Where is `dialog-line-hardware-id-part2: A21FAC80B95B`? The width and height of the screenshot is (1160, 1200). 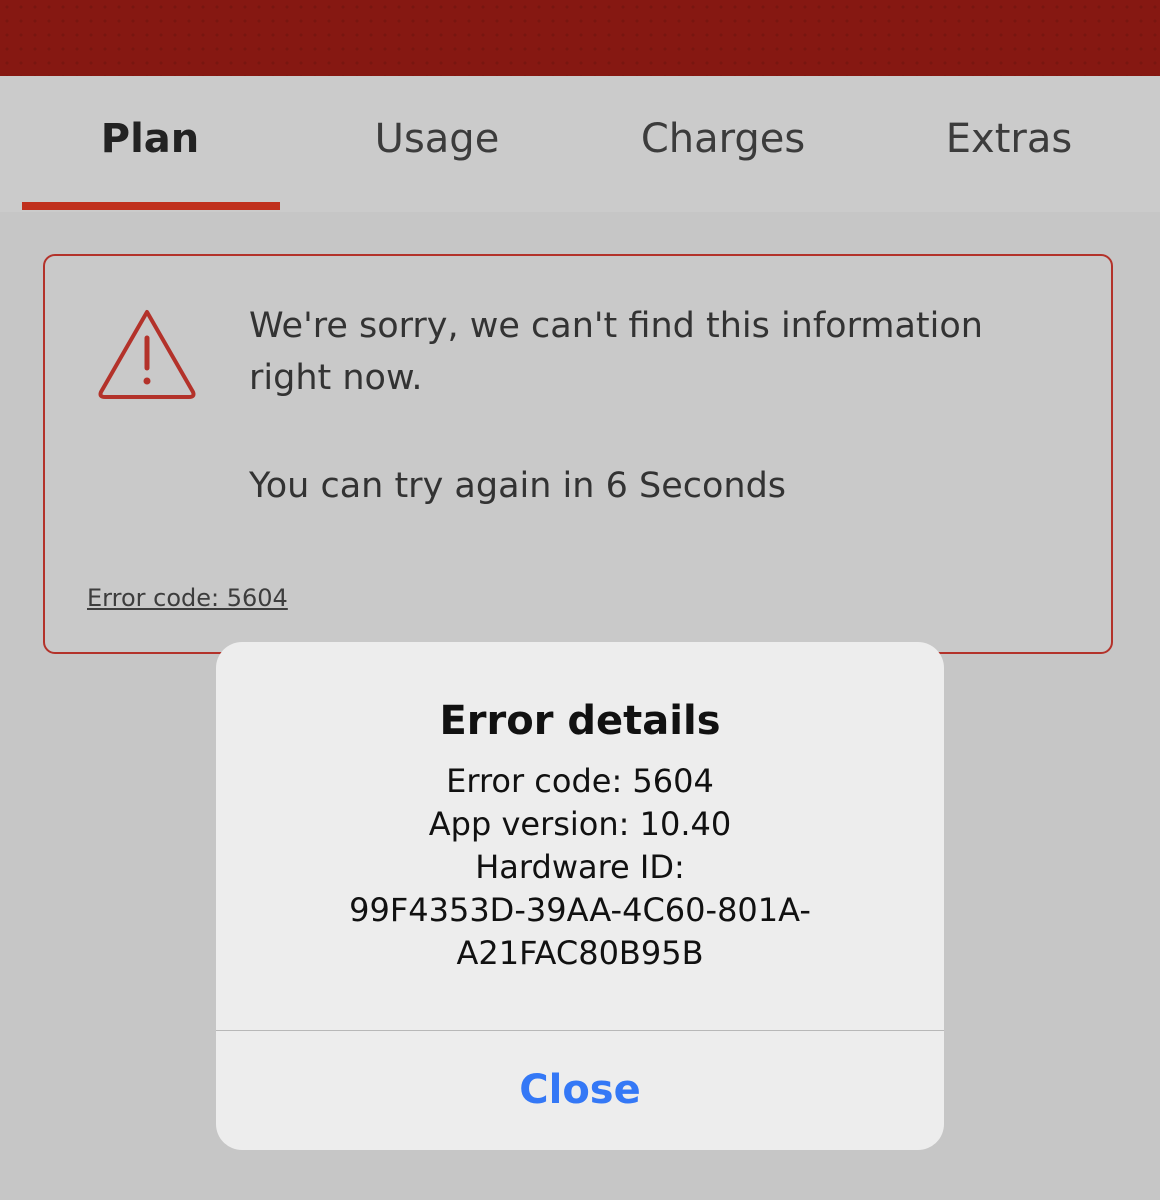 dialog-line-hardware-id-part2: A21FAC80B95B is located at coordinates (580, 953).